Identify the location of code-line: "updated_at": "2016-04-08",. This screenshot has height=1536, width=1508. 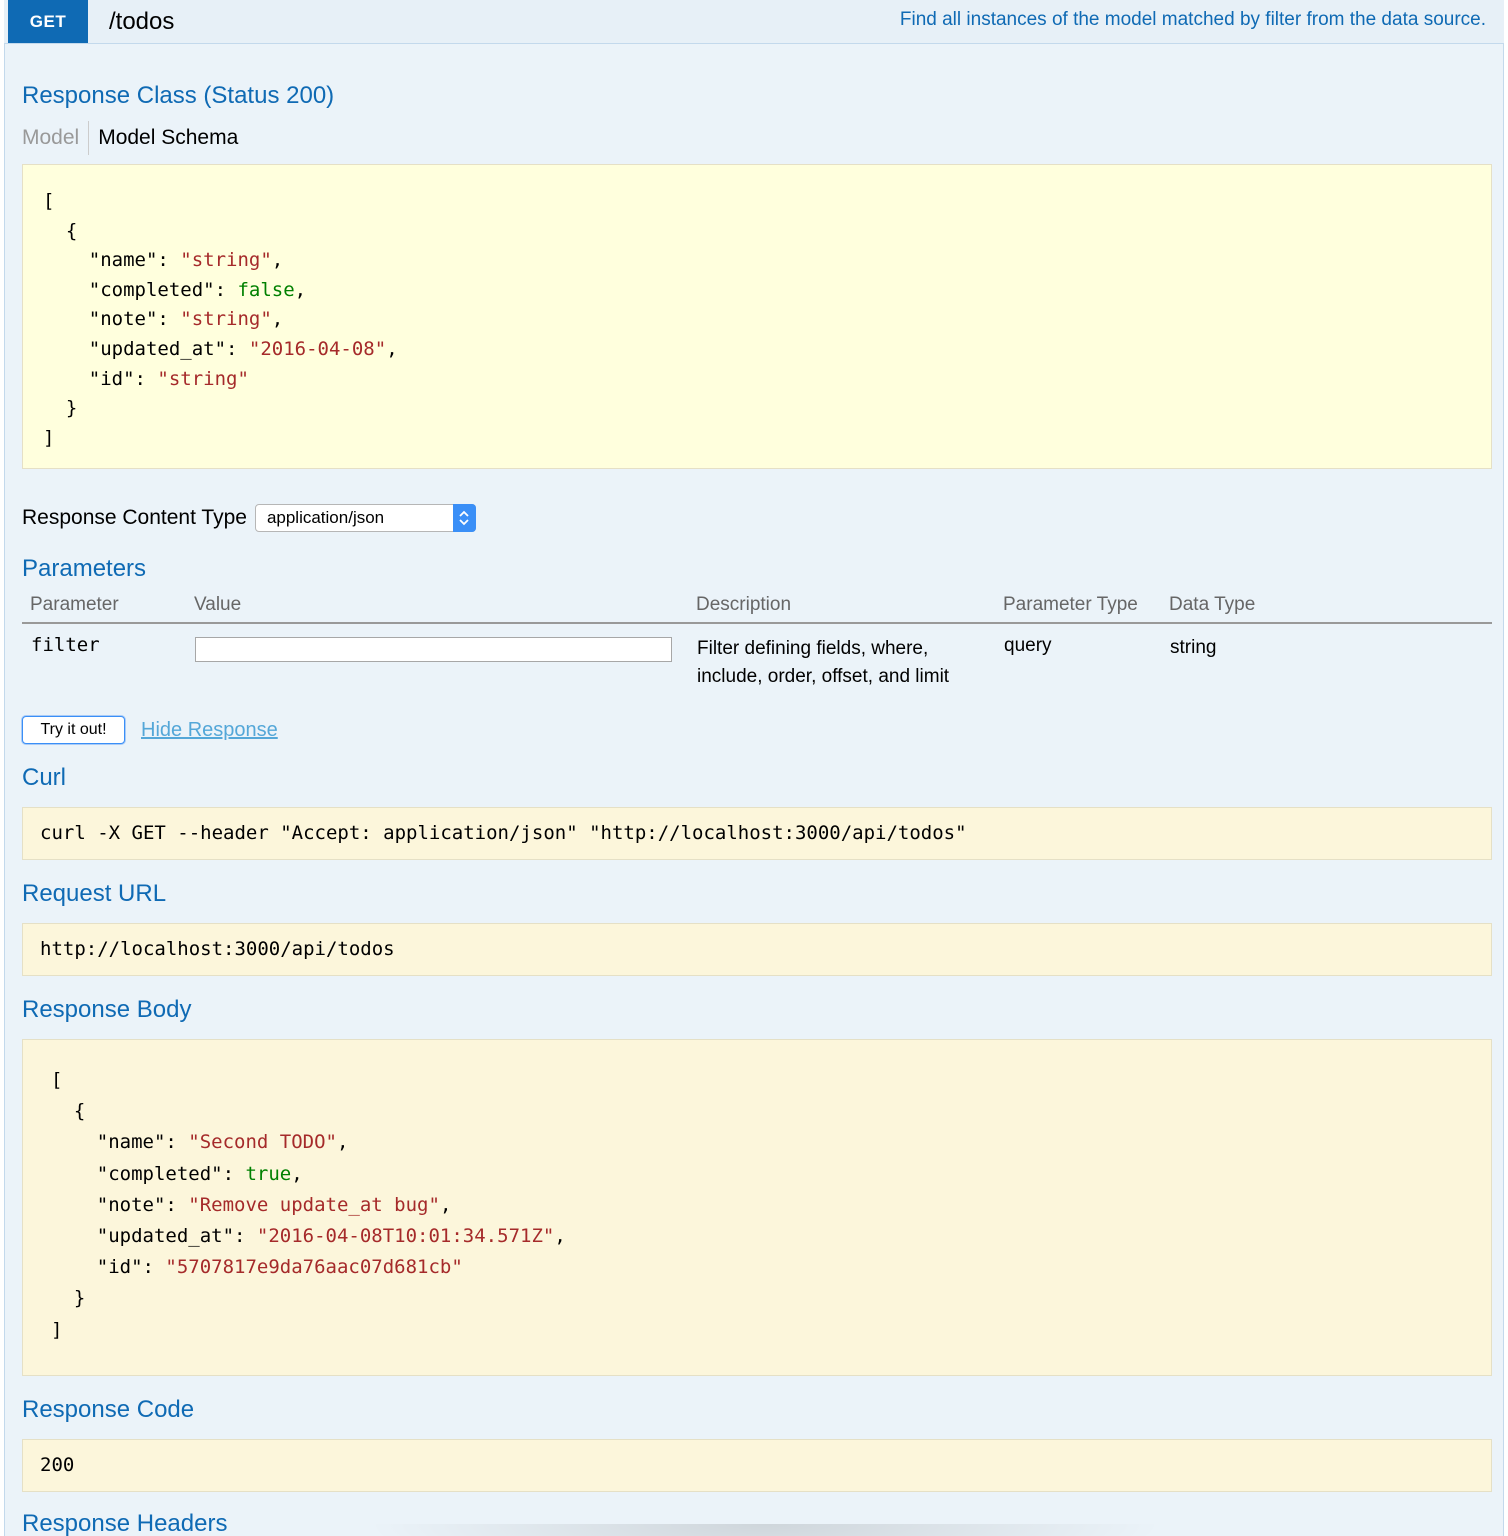
(220, 348).